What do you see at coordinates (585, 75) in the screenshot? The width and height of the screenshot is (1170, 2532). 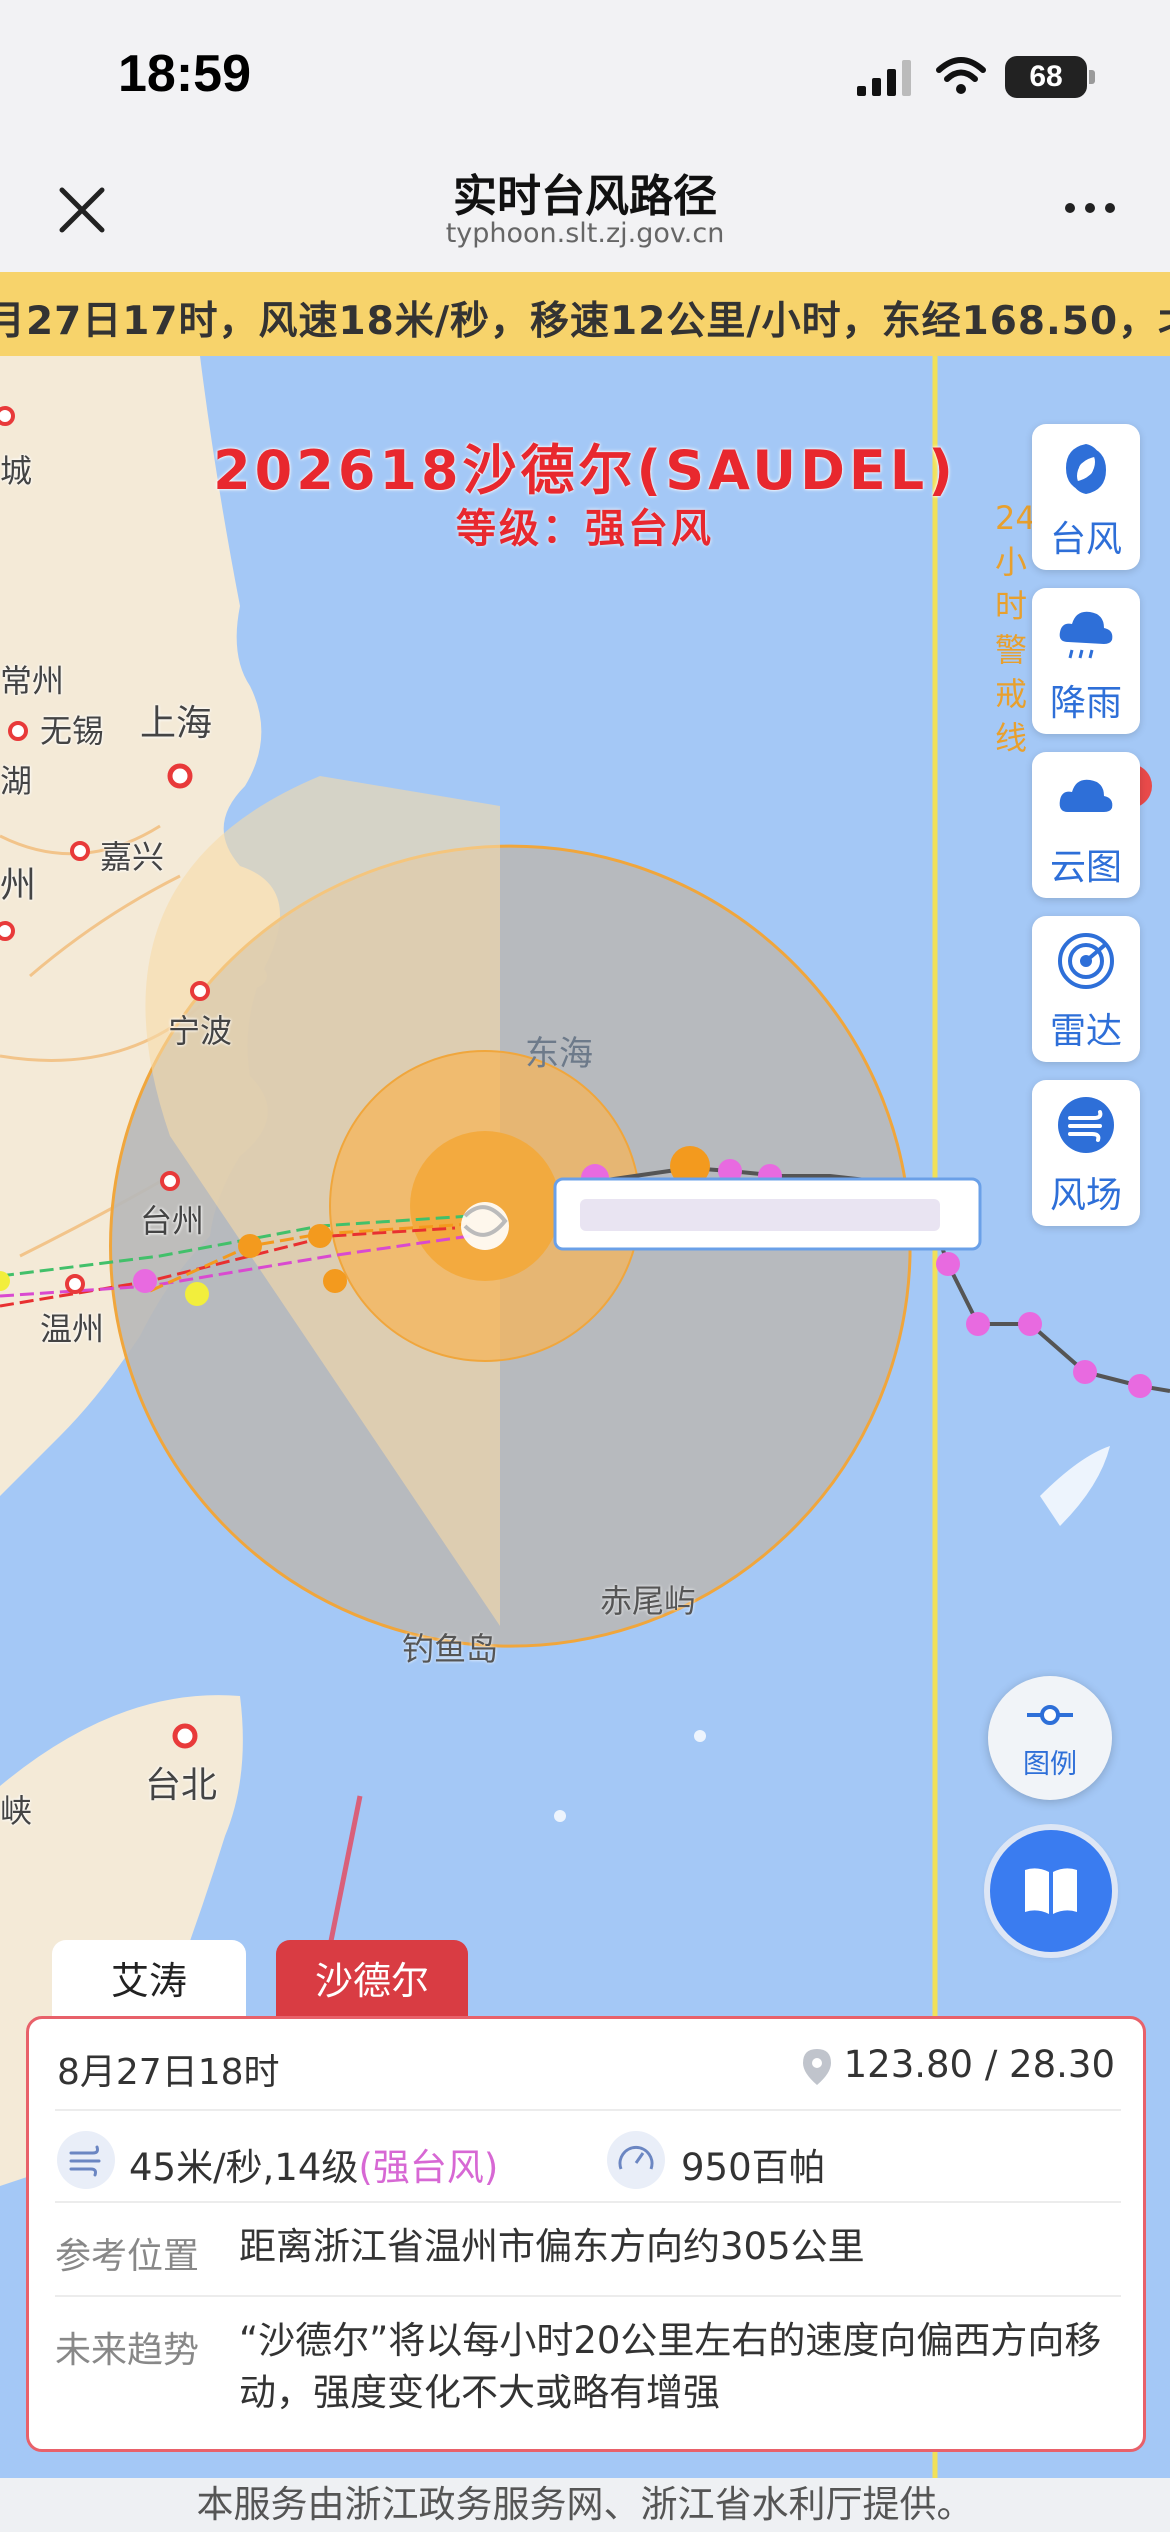 I see `status-bar: 18:59 68` at bounding box center [585, 75].